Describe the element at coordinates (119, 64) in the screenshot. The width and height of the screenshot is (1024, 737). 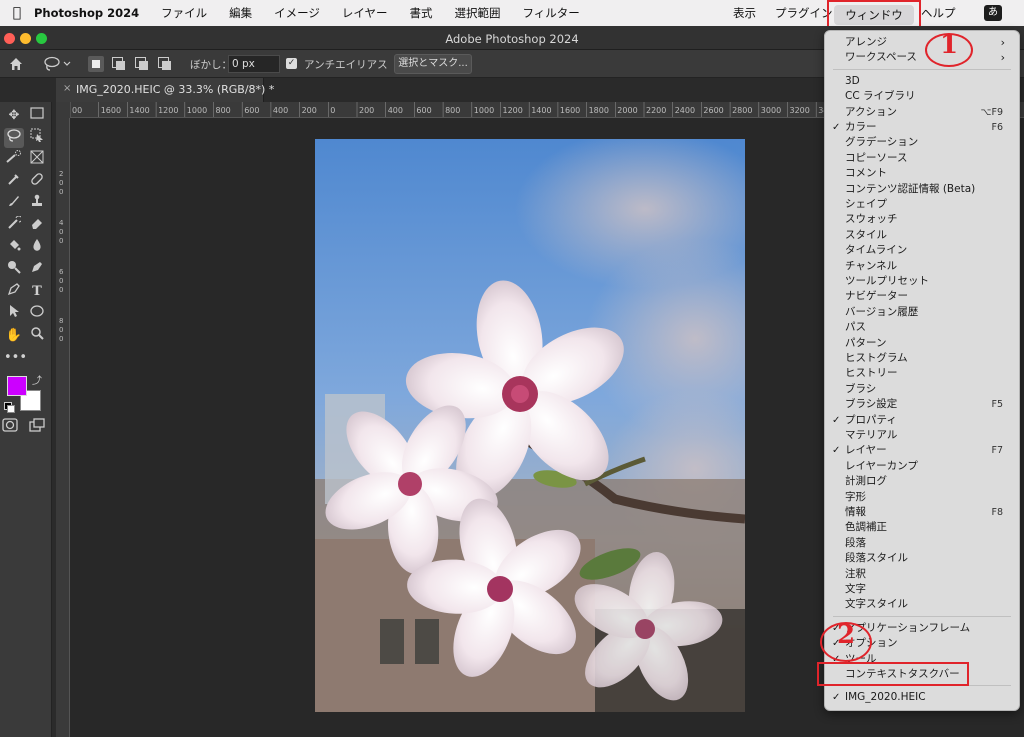
I see `add-to-selection-button` at that location.